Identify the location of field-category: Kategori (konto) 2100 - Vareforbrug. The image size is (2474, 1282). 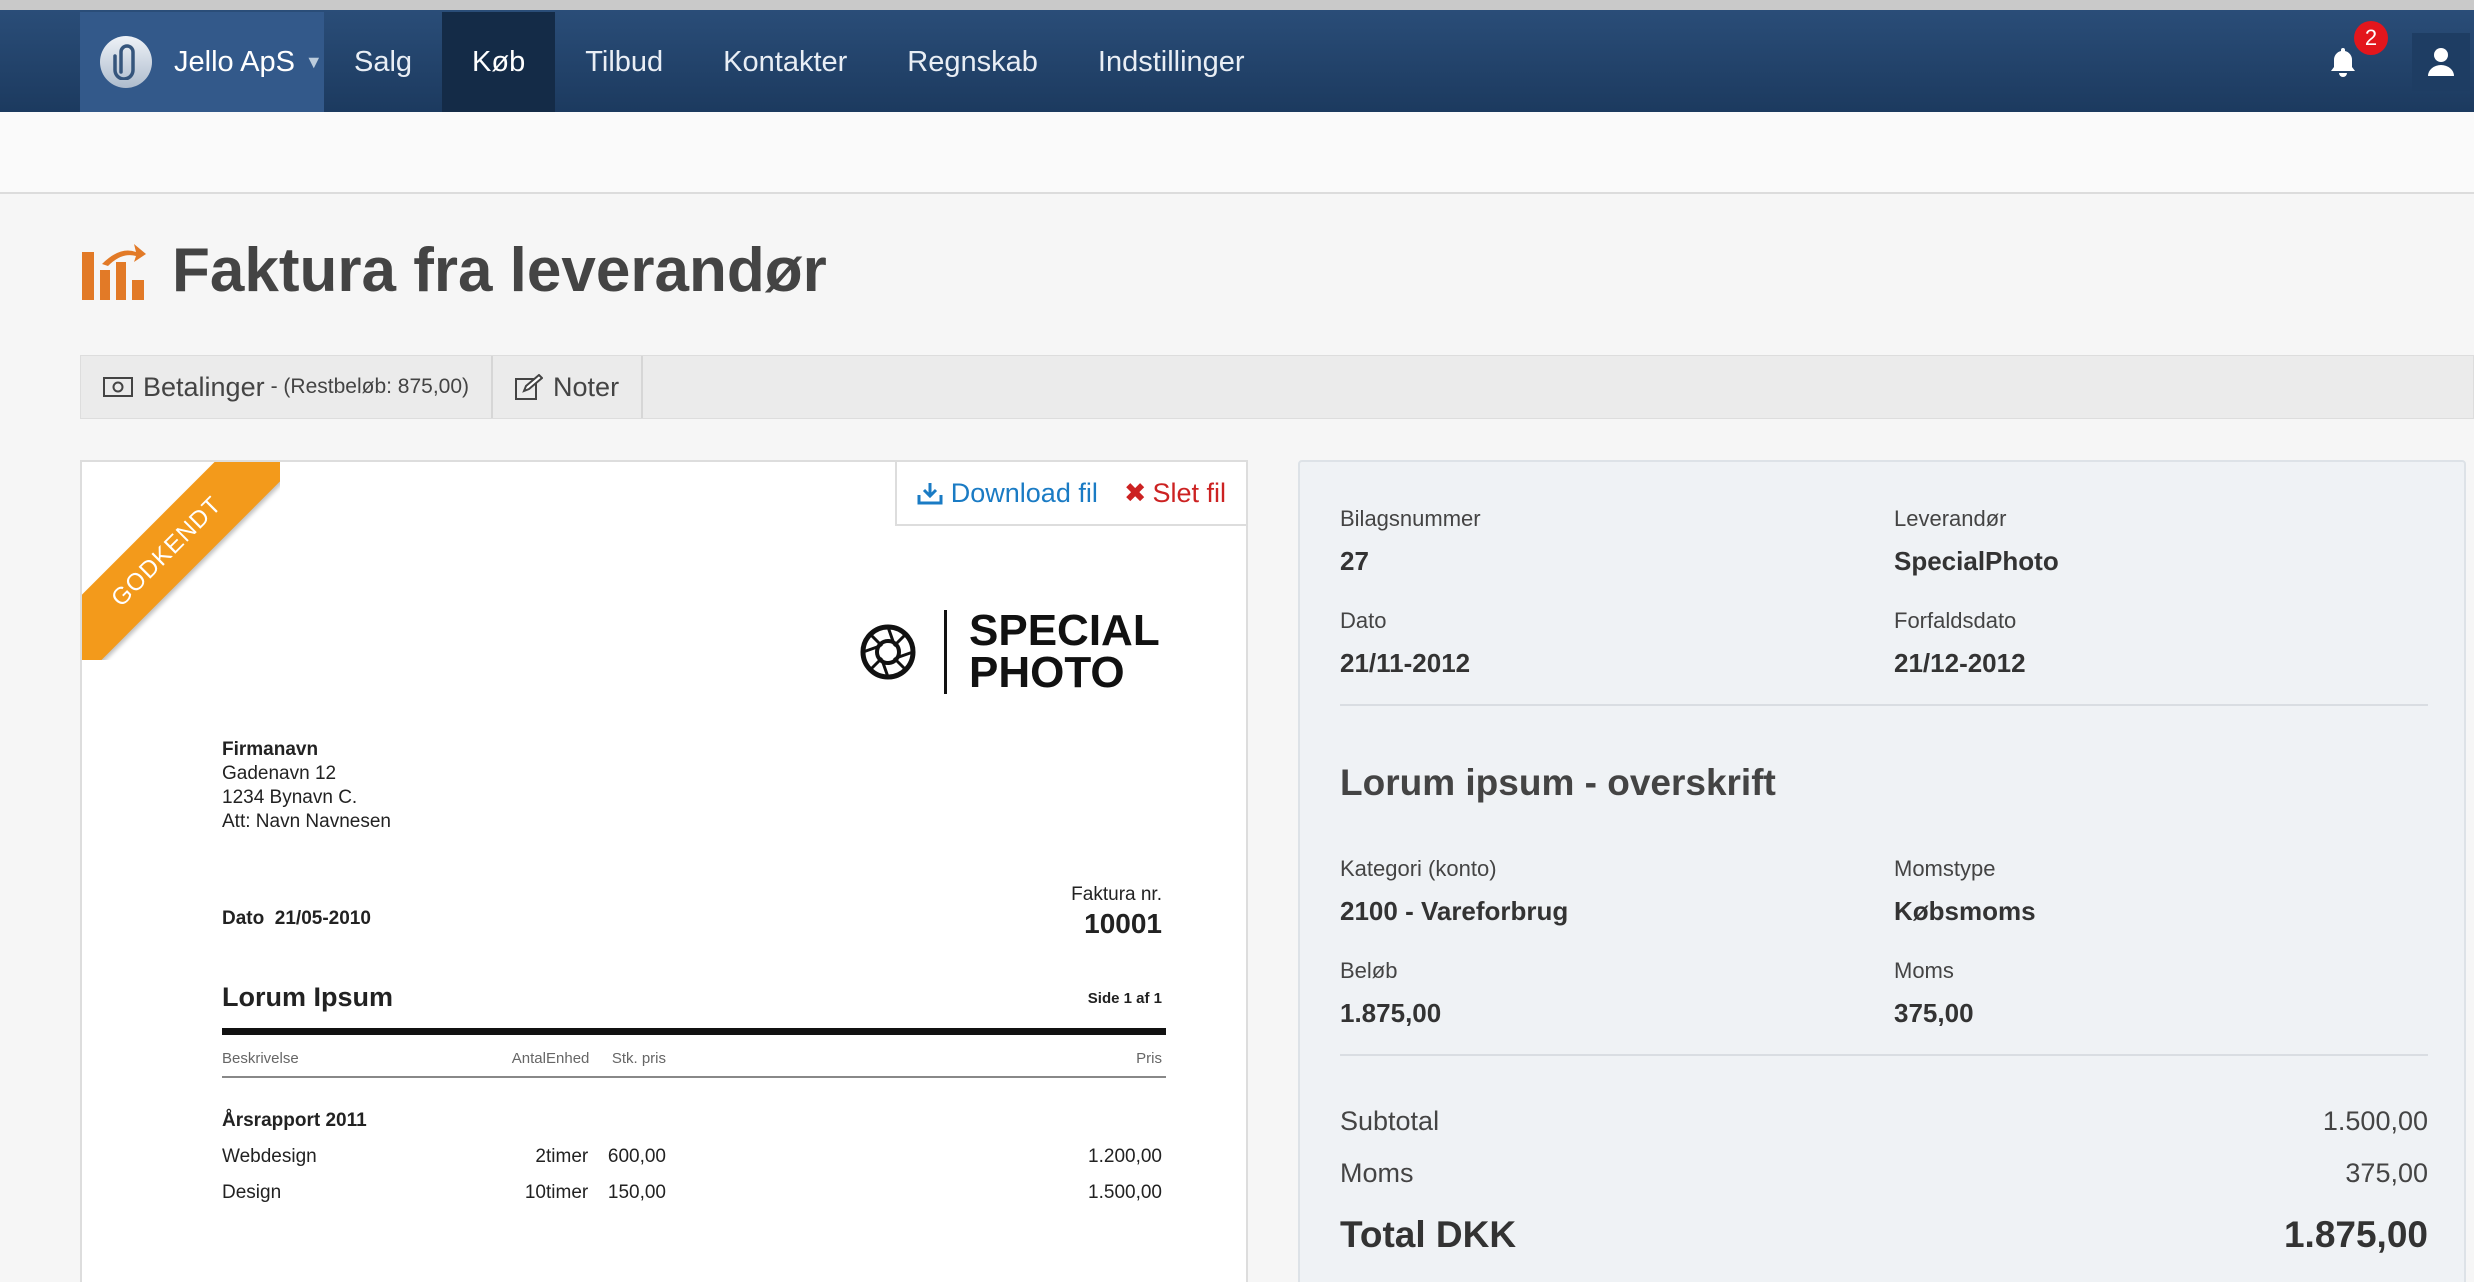
(1454, 891).